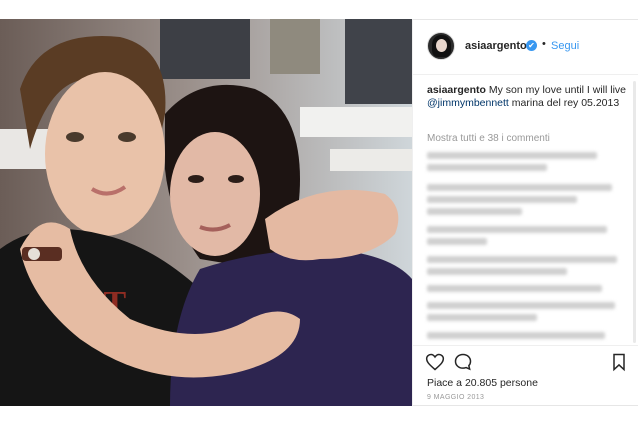  Describe the element at coordinates (496, 46) in the screenshot. I see `header-username: asiaargento` at that location.